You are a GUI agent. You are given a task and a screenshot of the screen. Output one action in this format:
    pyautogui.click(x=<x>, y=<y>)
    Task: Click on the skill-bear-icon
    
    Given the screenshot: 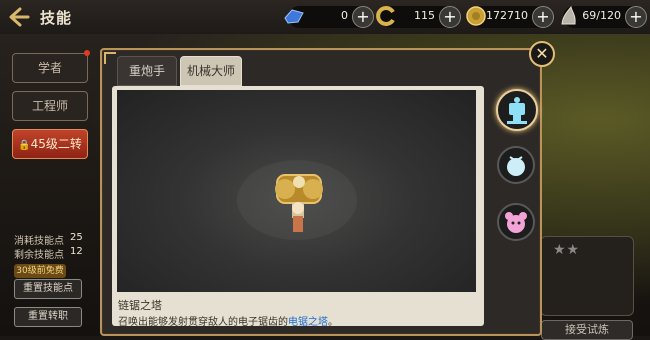 What is the action you would take?
    pyautogui.click(x=516, y=222)
    